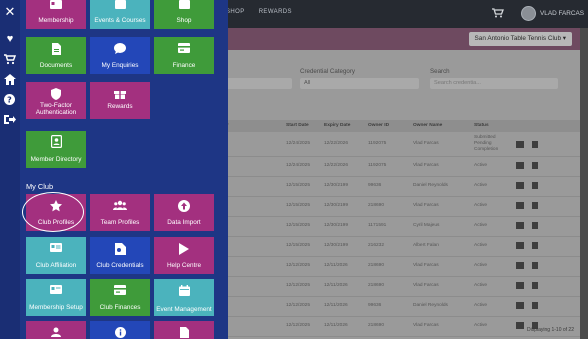 The height and width of the screenshot is (339, 588). Describe the element at coordinates (297, 125) in the screenshot. I see `col-header-start-date: Start Date` at that location.